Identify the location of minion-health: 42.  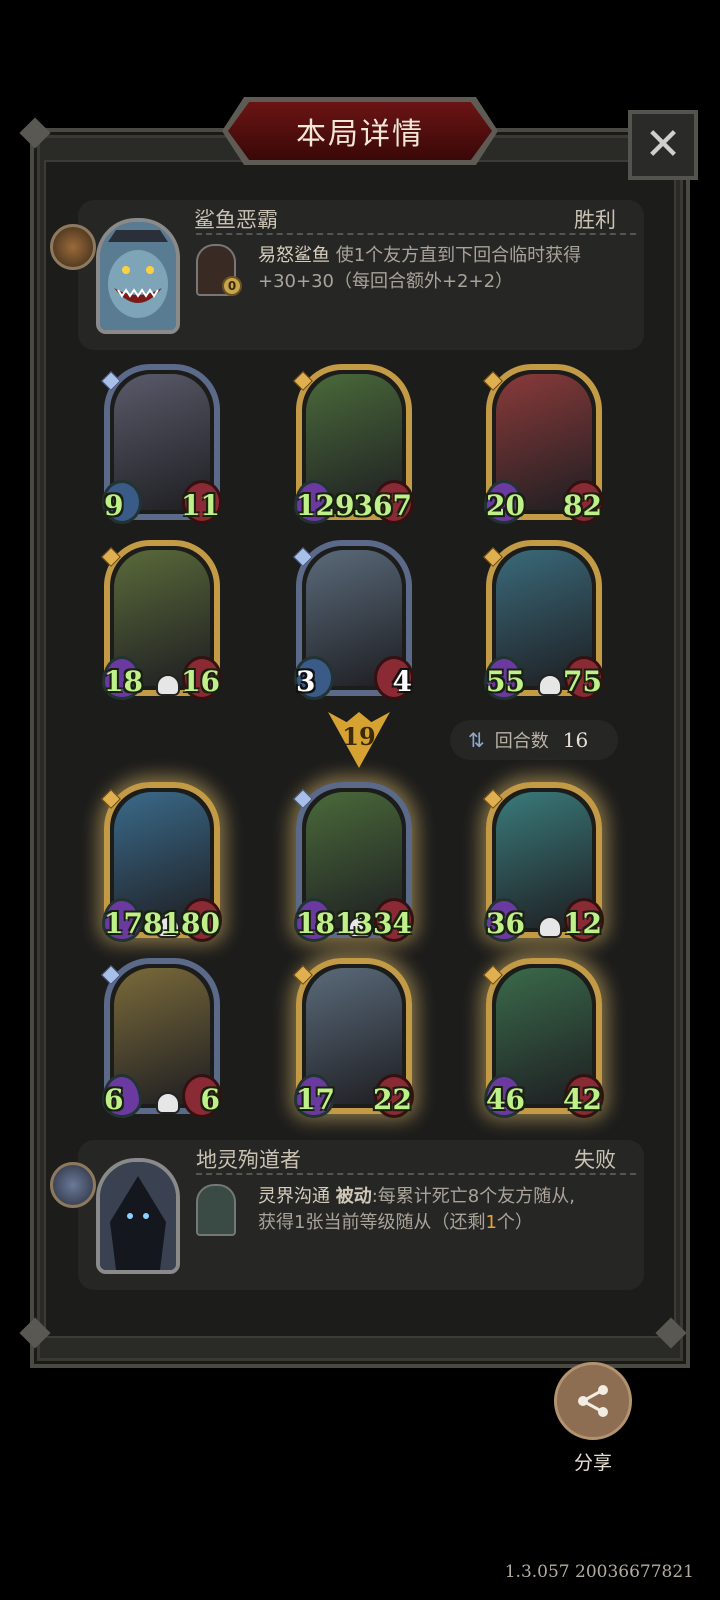
(582, 1099).